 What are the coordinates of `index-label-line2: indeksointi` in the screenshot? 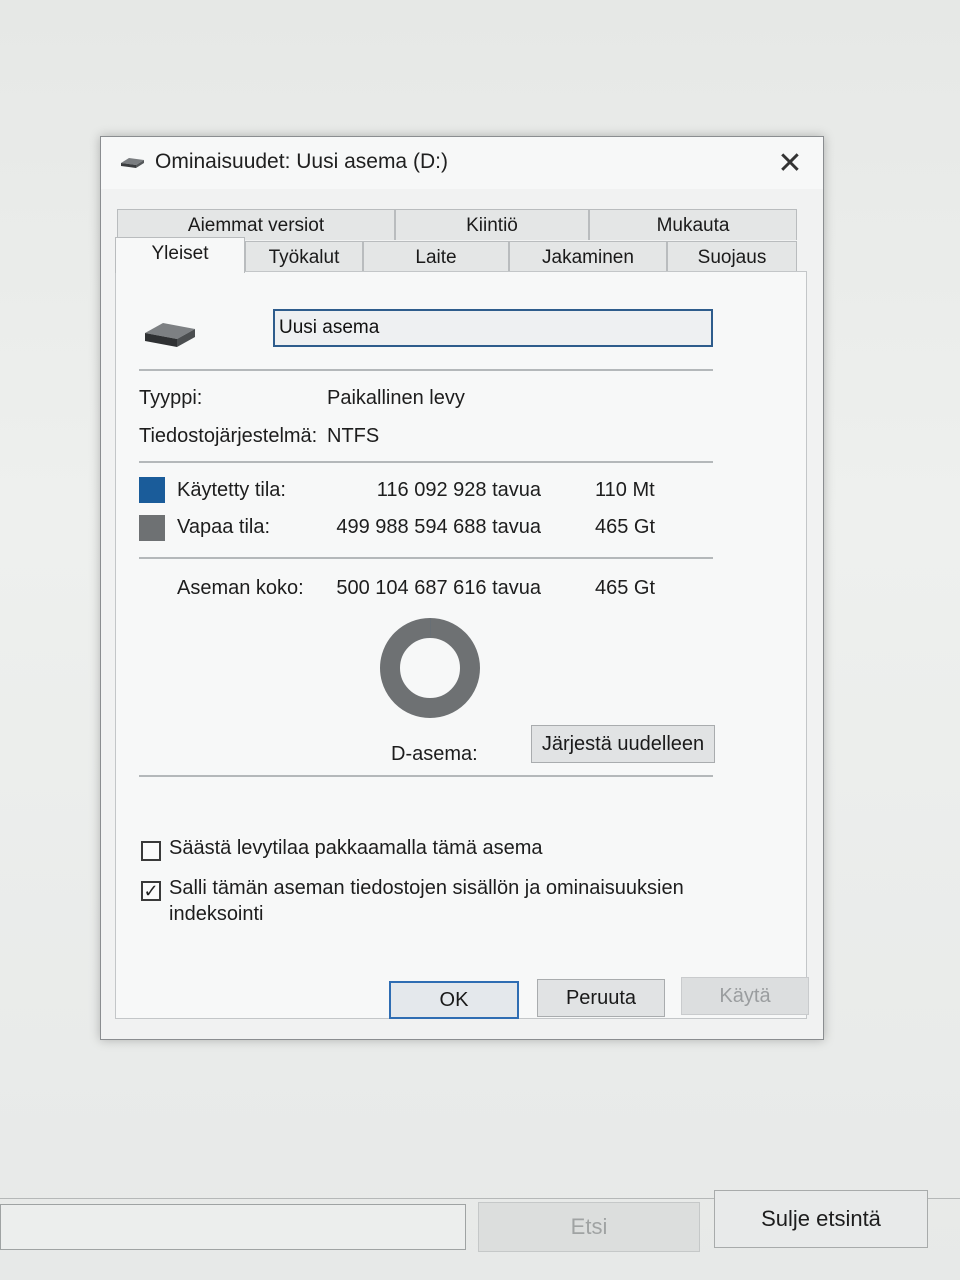 It's located at (216, 914).